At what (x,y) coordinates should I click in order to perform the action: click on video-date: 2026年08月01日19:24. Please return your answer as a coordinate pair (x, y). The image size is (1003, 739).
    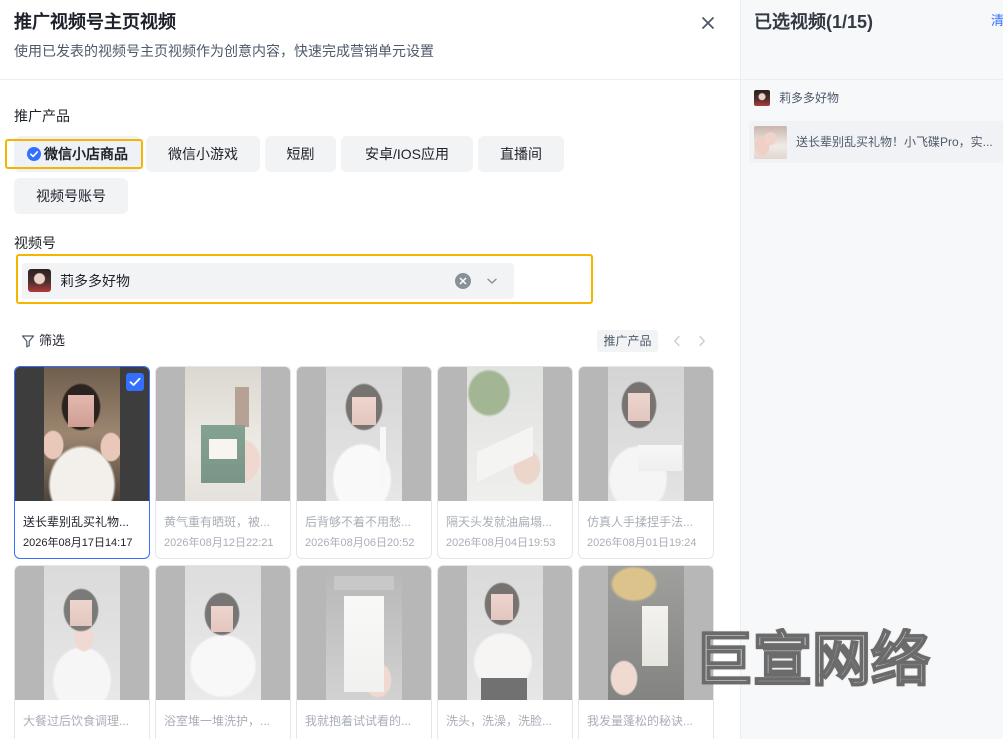
    Looking at the image, I should click on (642, 543).